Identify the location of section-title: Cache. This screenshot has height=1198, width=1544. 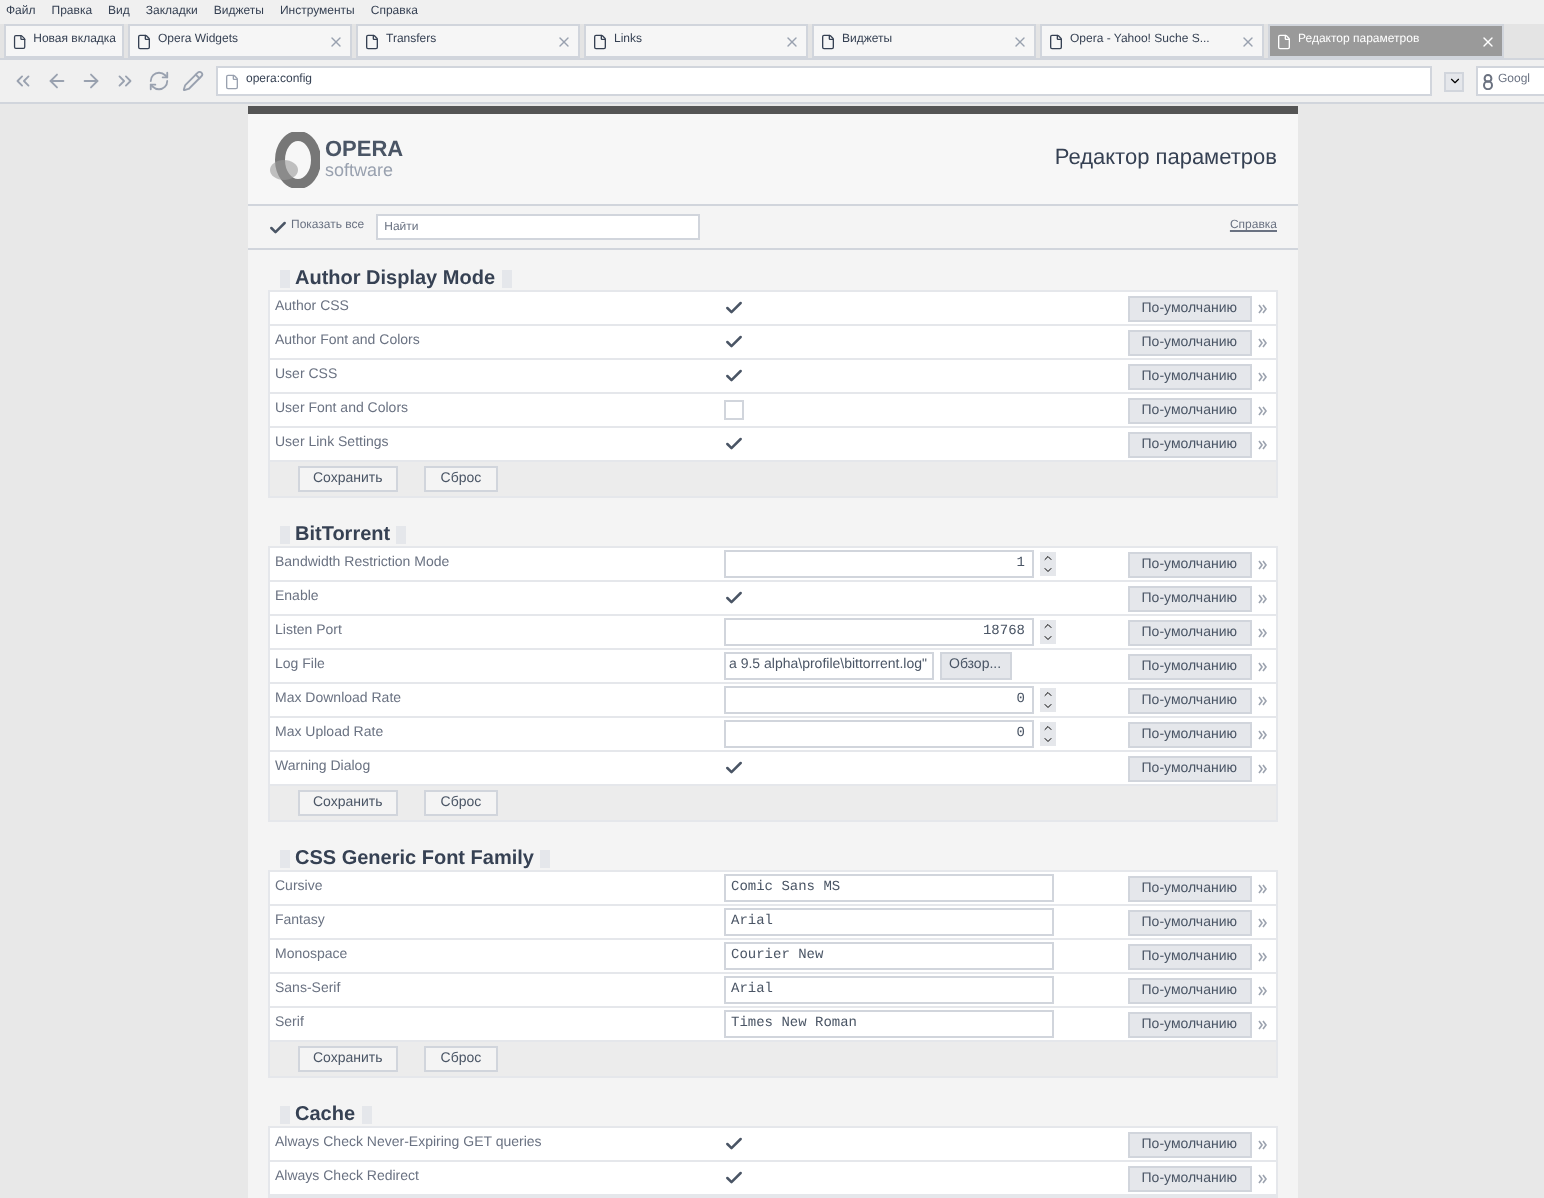
(325, 1115).